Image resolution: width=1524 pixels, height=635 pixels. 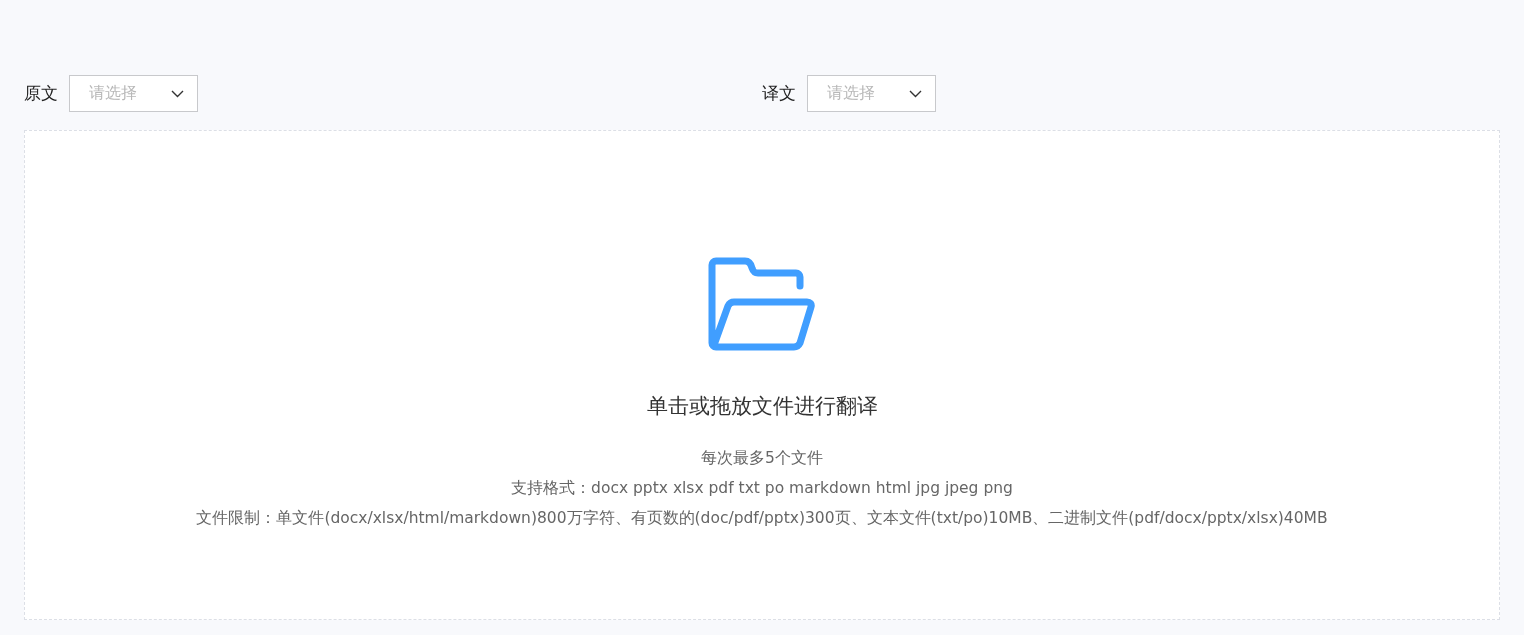 What do you see at coordinates (762, 406) in the screenshot?
I see `upload-title: 单击或拖放文件进行翻译` at bounding box center [762, 406].